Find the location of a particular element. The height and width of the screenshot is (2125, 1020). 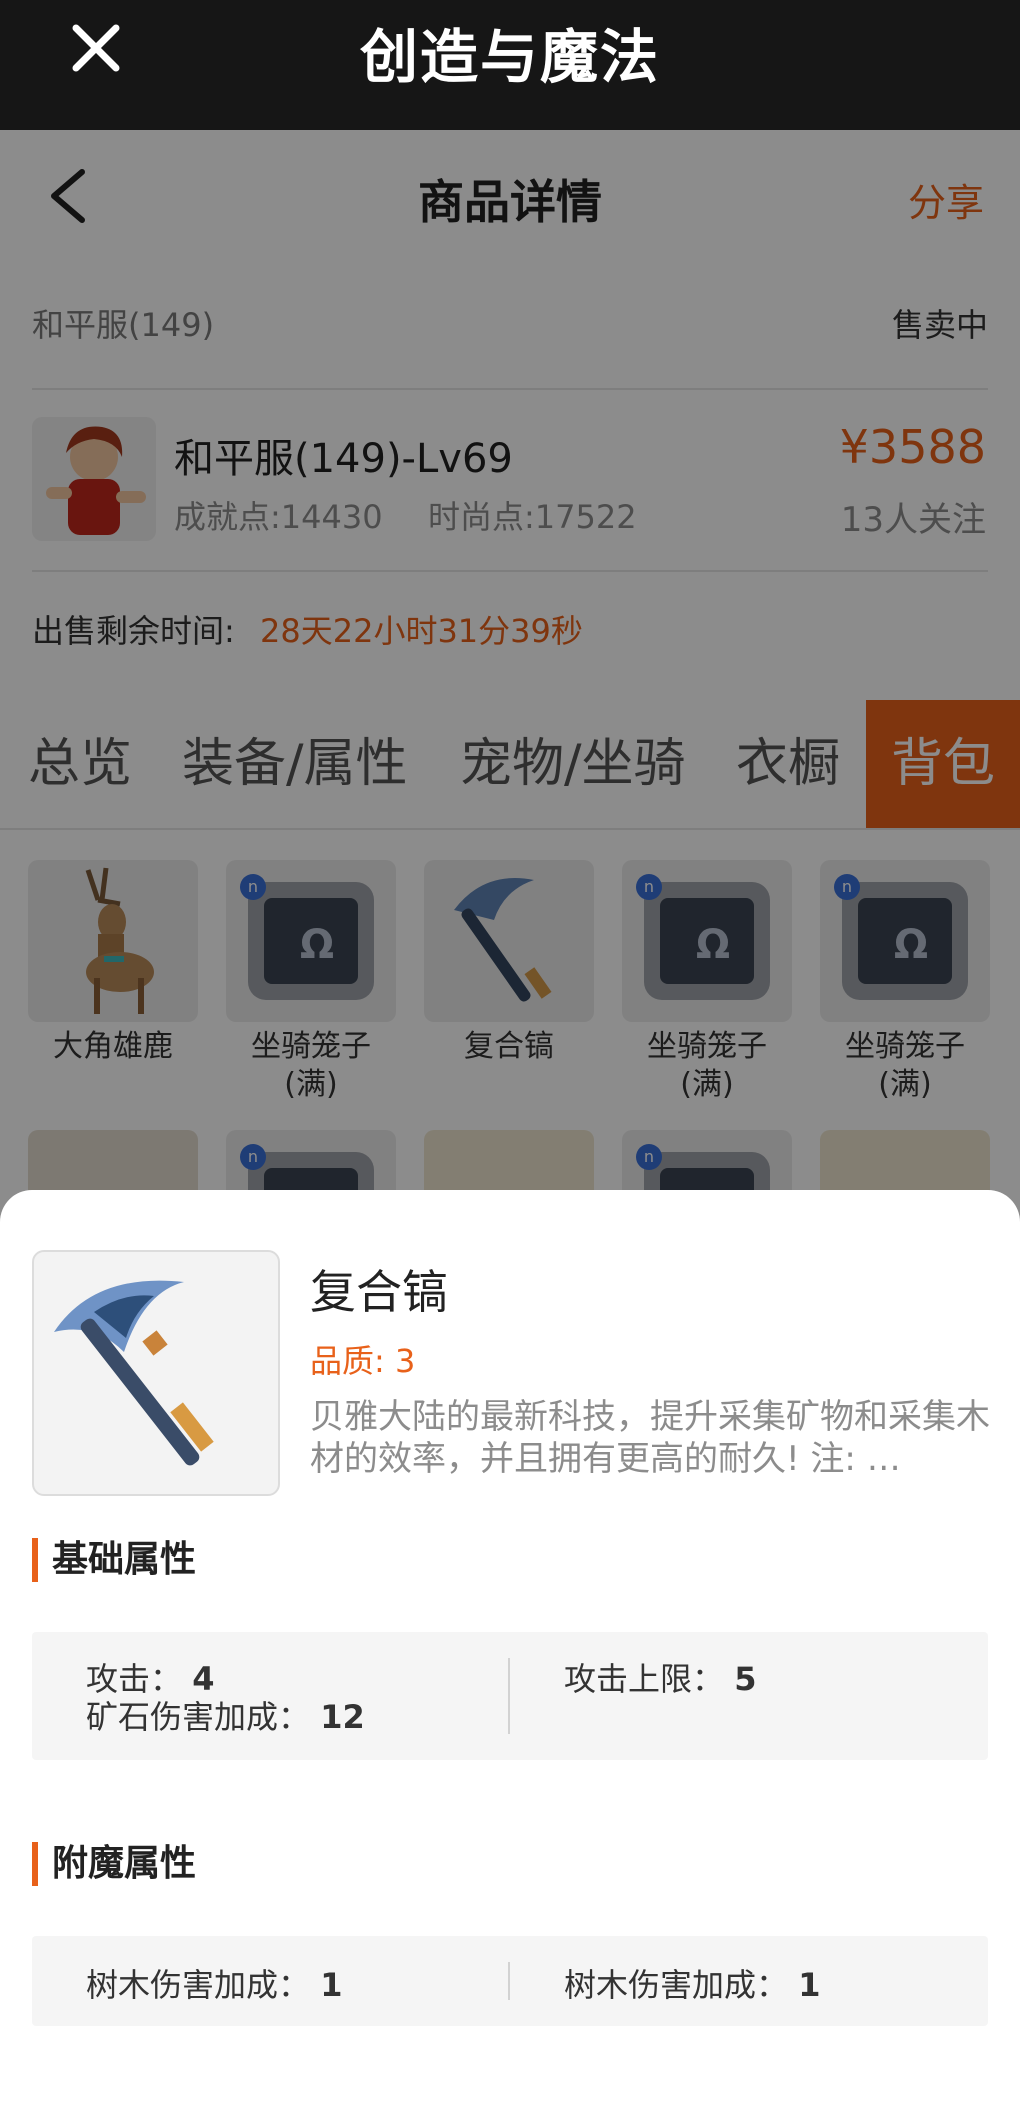

pickaxe-icon is located at coordinates (156, 1373).